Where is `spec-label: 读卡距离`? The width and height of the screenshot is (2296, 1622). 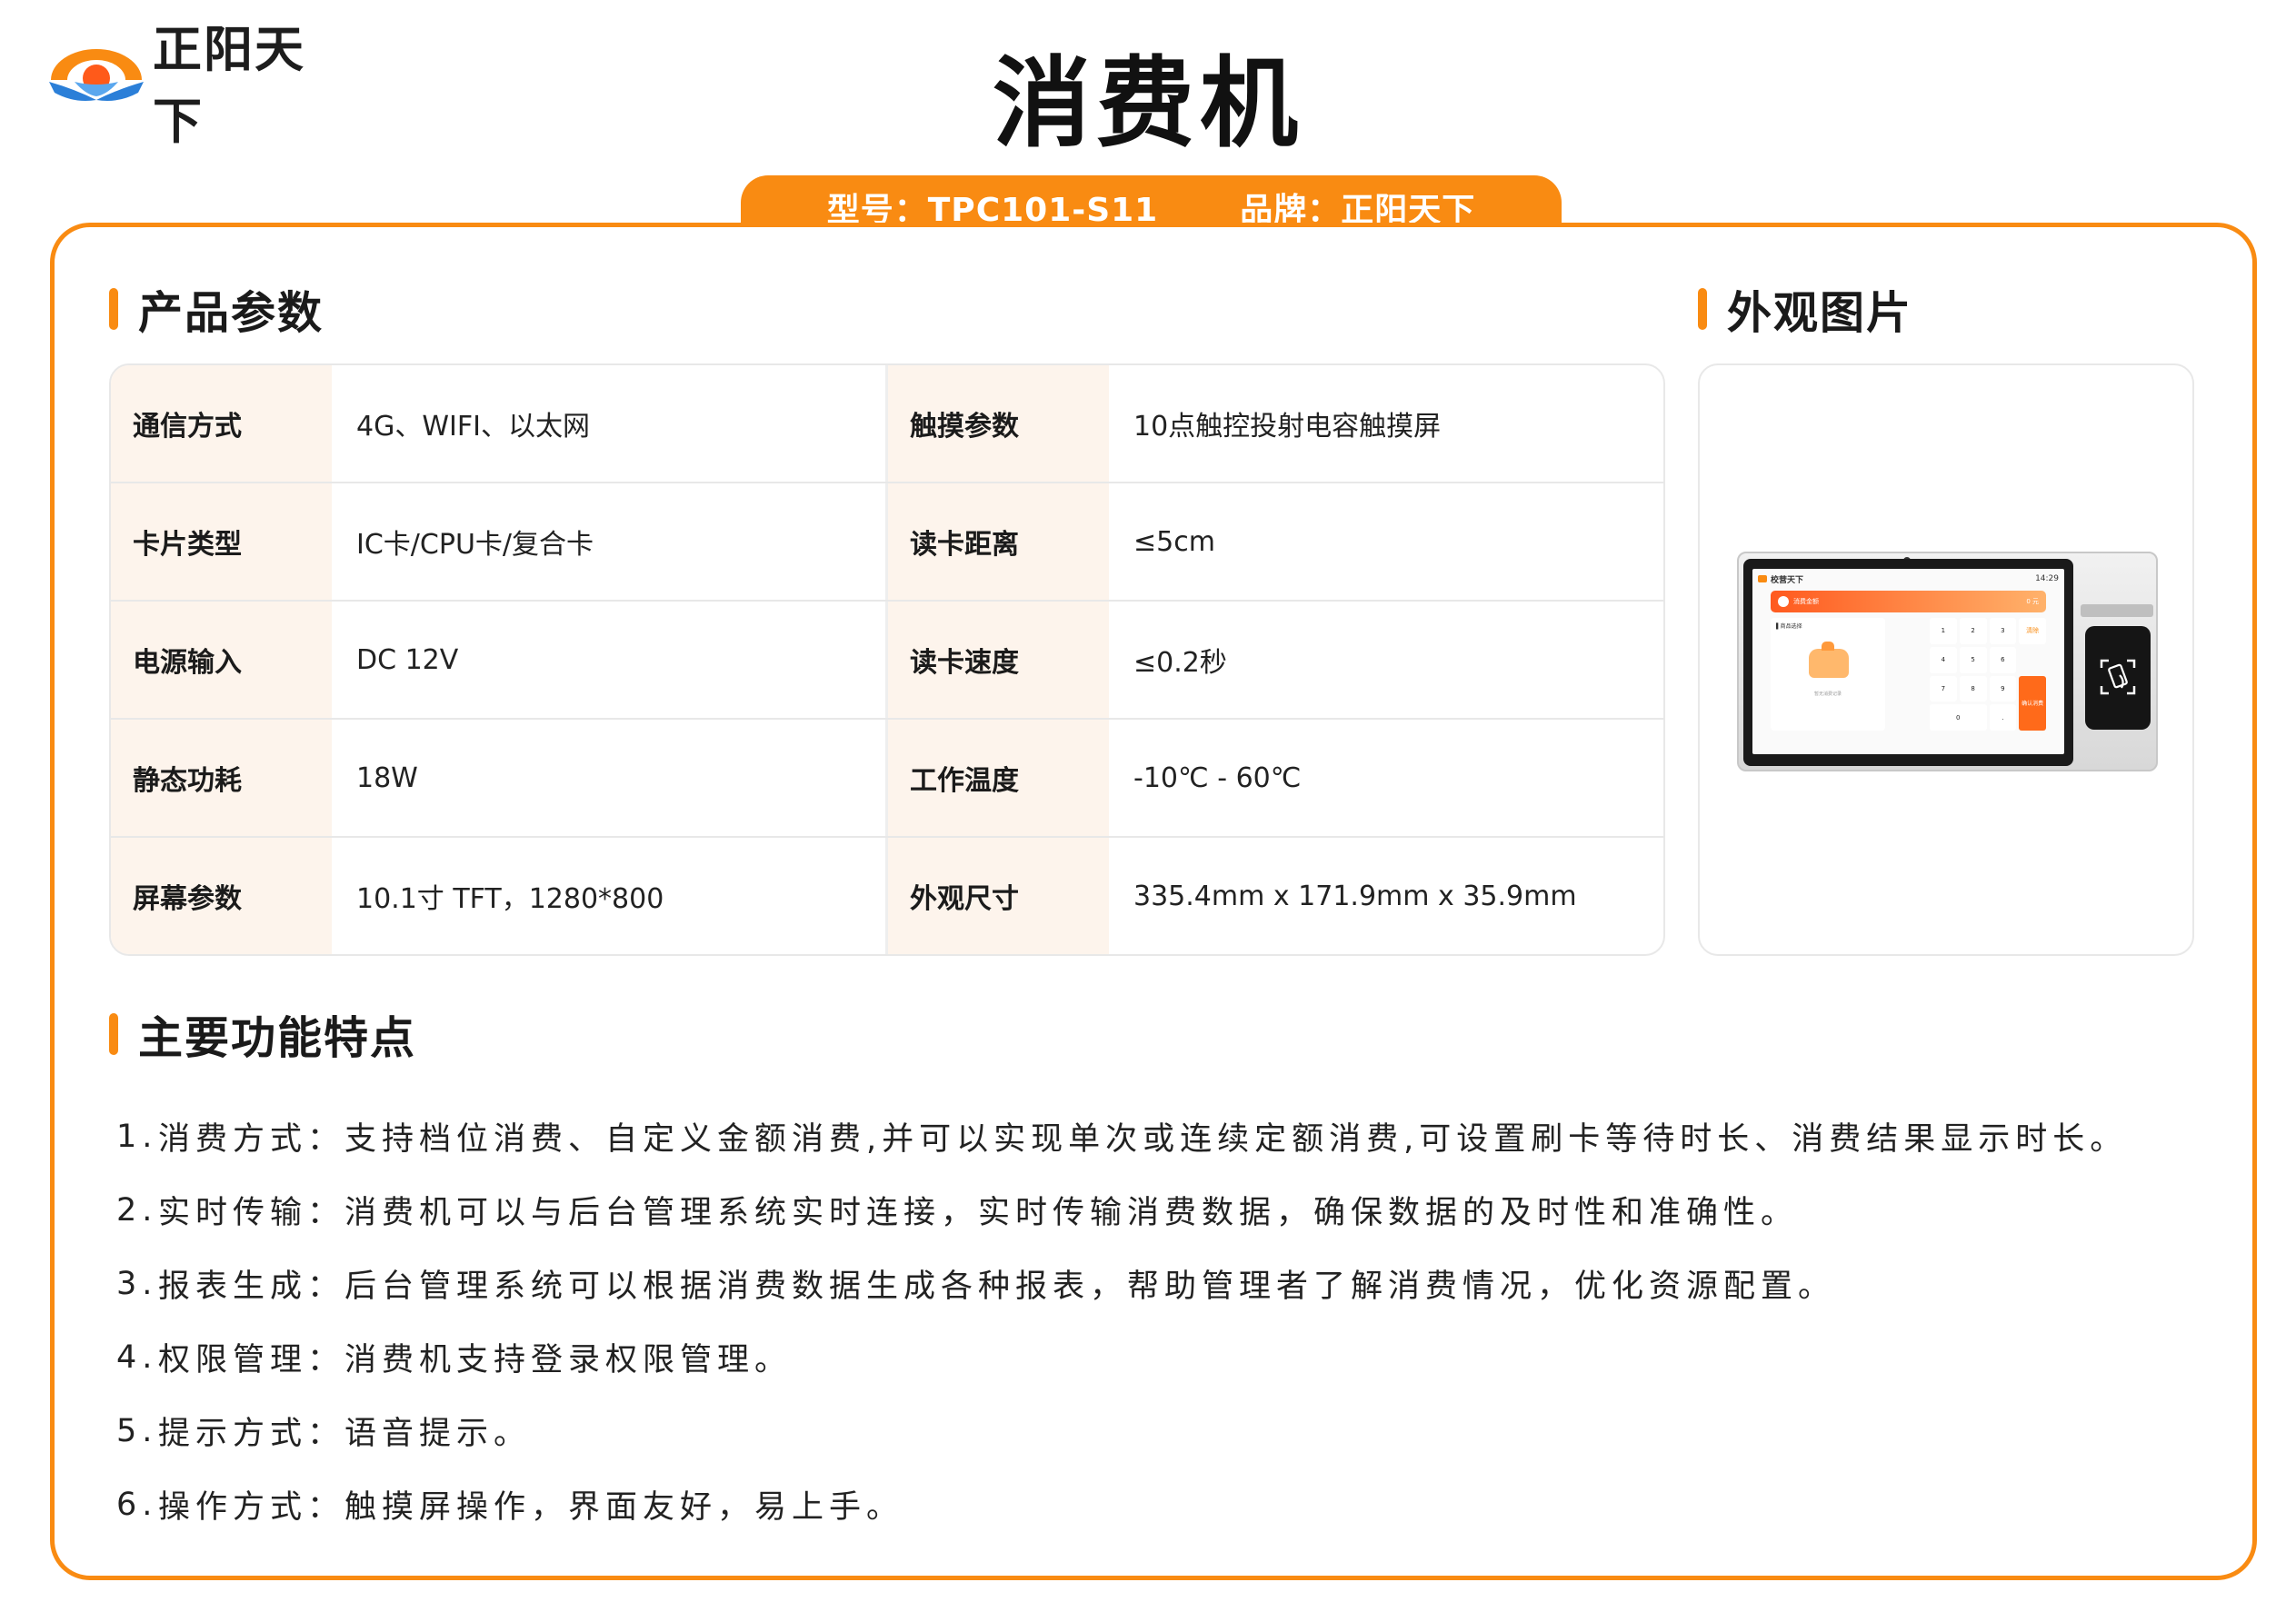
spec-label: 读卡距离 is located at coordinates (1000, 541).